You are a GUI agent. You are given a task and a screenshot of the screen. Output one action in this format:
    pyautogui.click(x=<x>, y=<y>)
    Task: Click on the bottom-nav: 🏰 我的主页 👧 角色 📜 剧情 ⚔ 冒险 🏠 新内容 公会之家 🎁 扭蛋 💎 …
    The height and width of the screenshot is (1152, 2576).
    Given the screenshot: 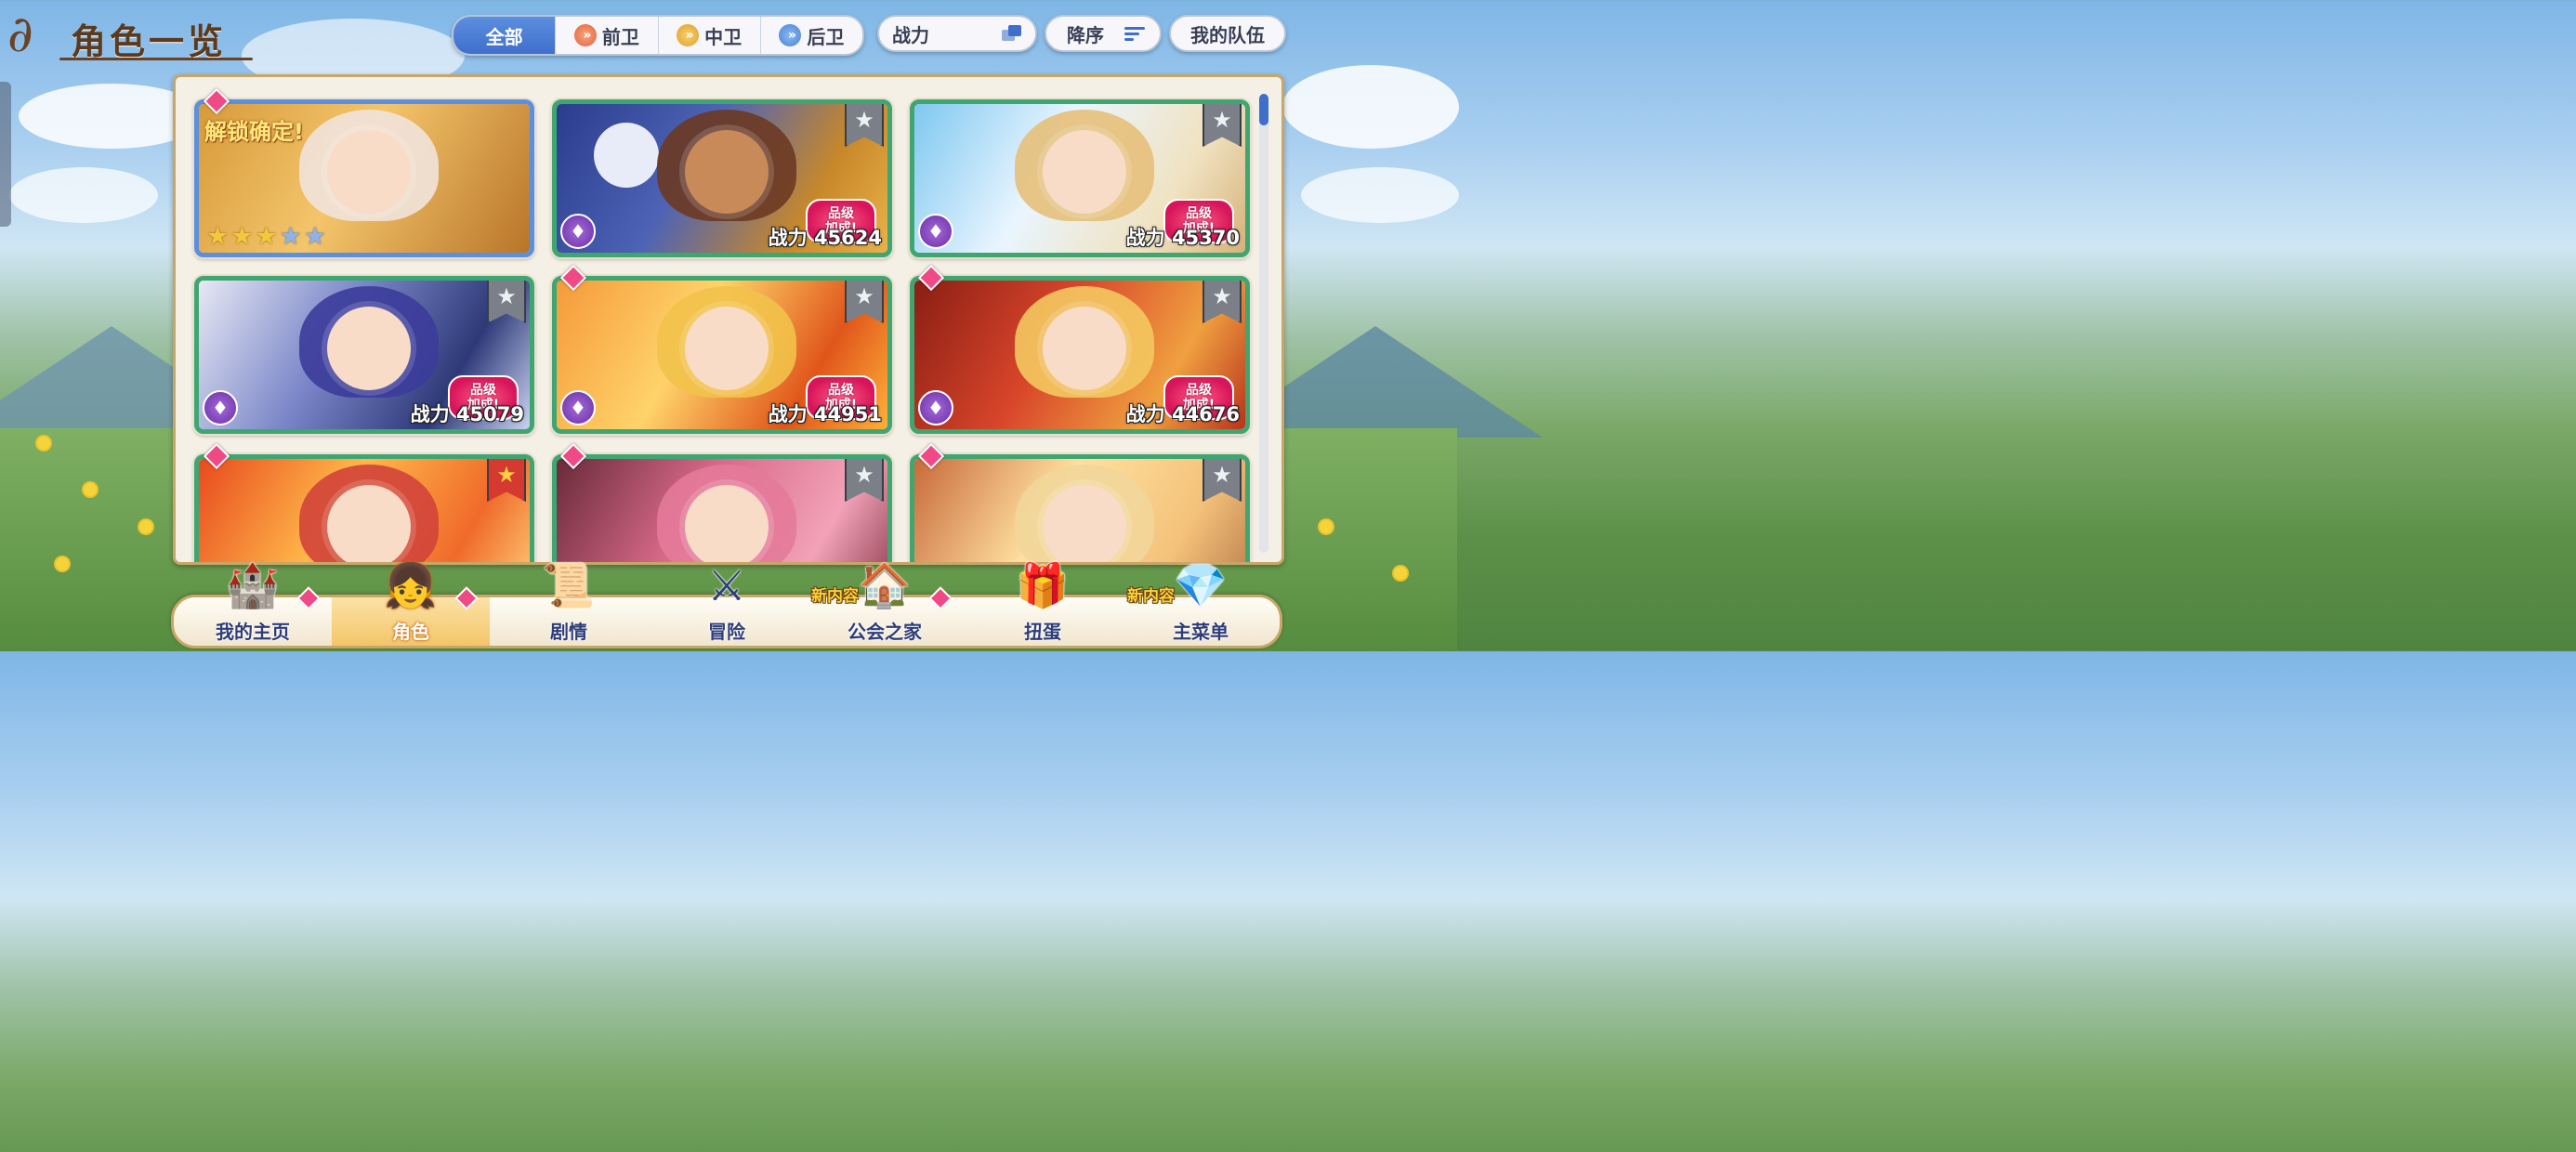 What is the action you would take?
    pyautogui.click(x=726, y=606)
    